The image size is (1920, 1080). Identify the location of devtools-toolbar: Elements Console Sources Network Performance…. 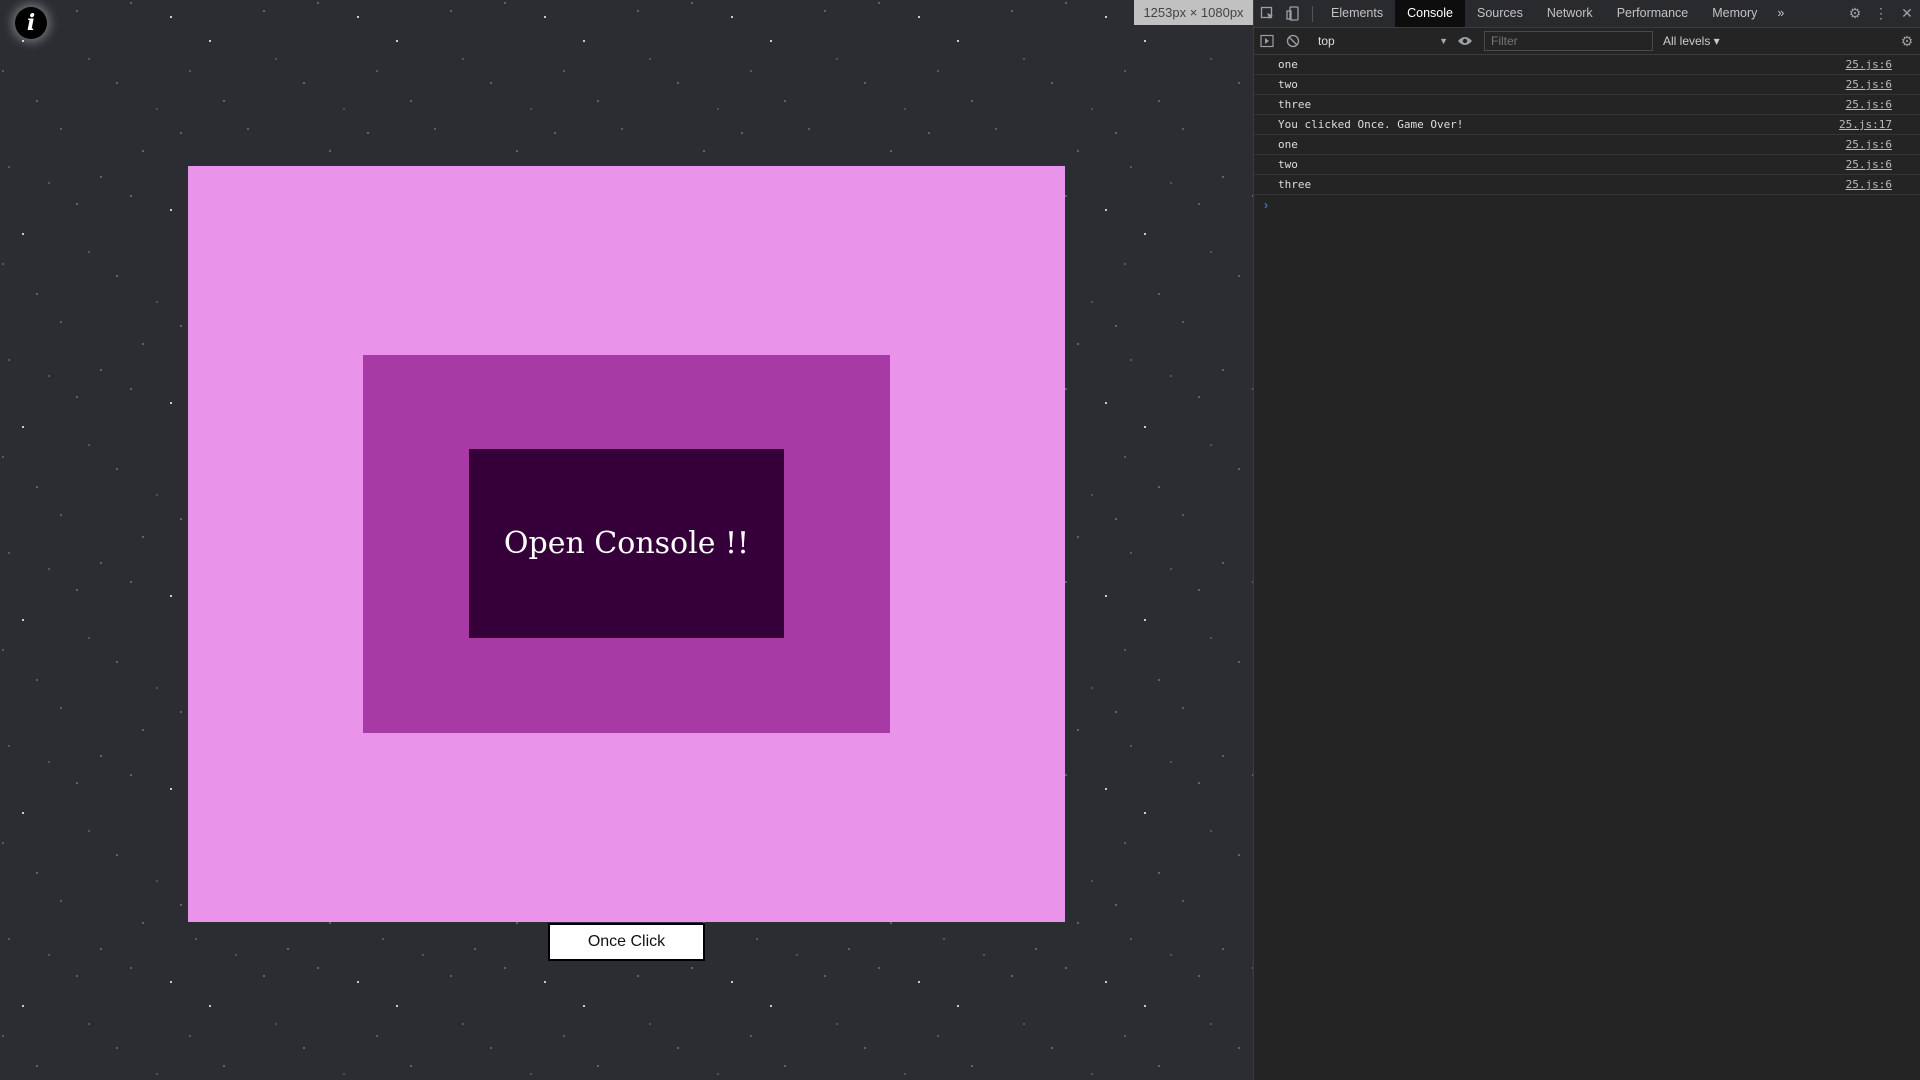
(1587, 14).